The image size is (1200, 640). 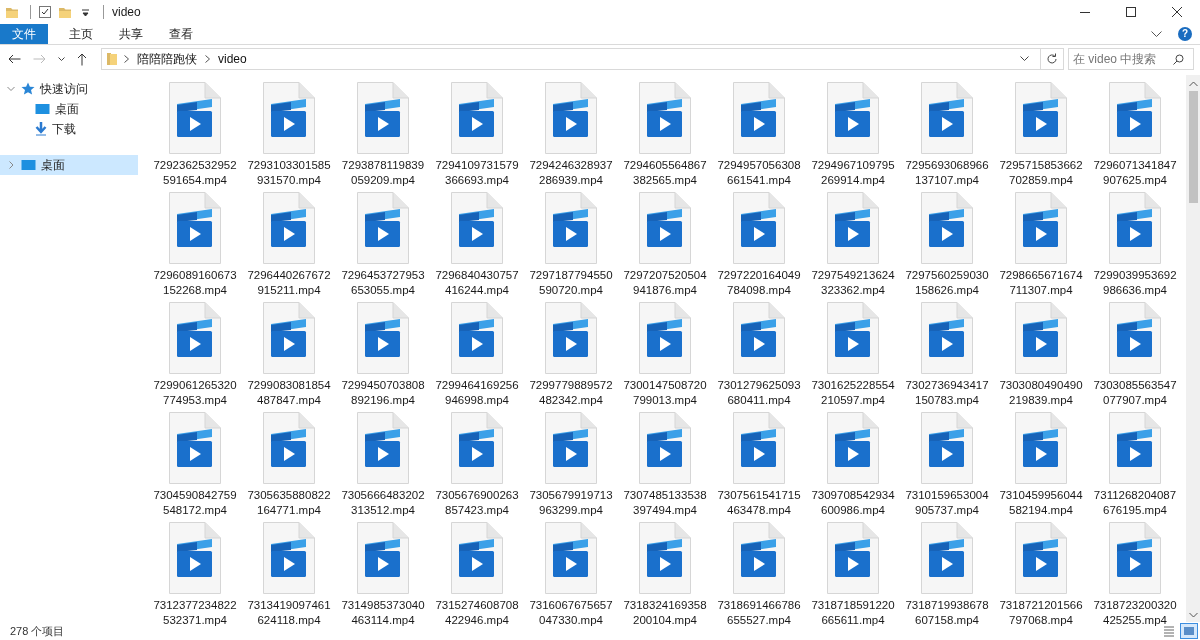 I want to click on ribbon-tab: 主页, so click(x=81, y=34).